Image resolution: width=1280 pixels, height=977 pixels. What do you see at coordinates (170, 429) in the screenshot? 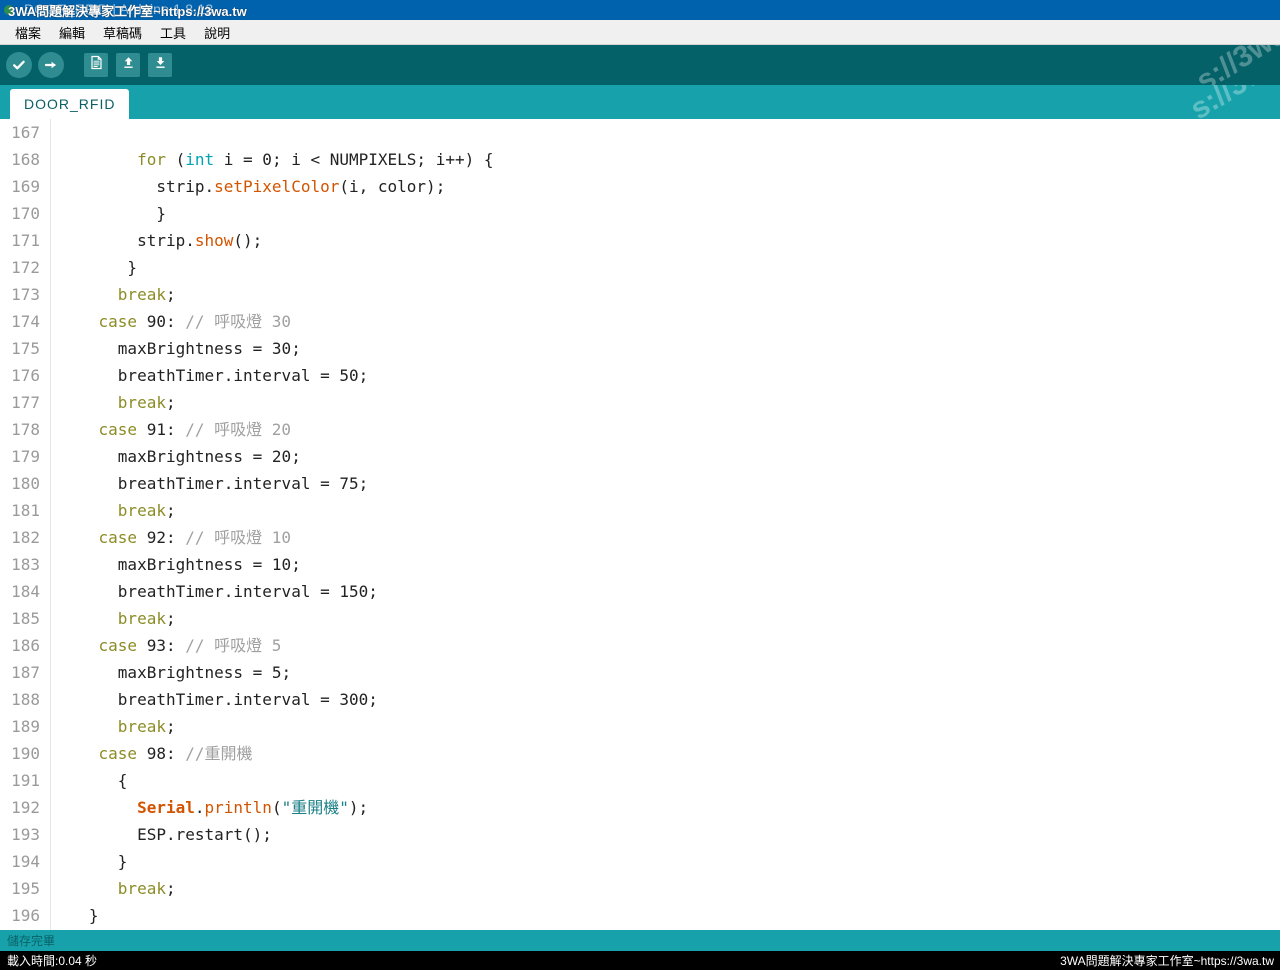
I see `line-source: case 91: // 呼吸燈 20` at bounding box center [170, 429].